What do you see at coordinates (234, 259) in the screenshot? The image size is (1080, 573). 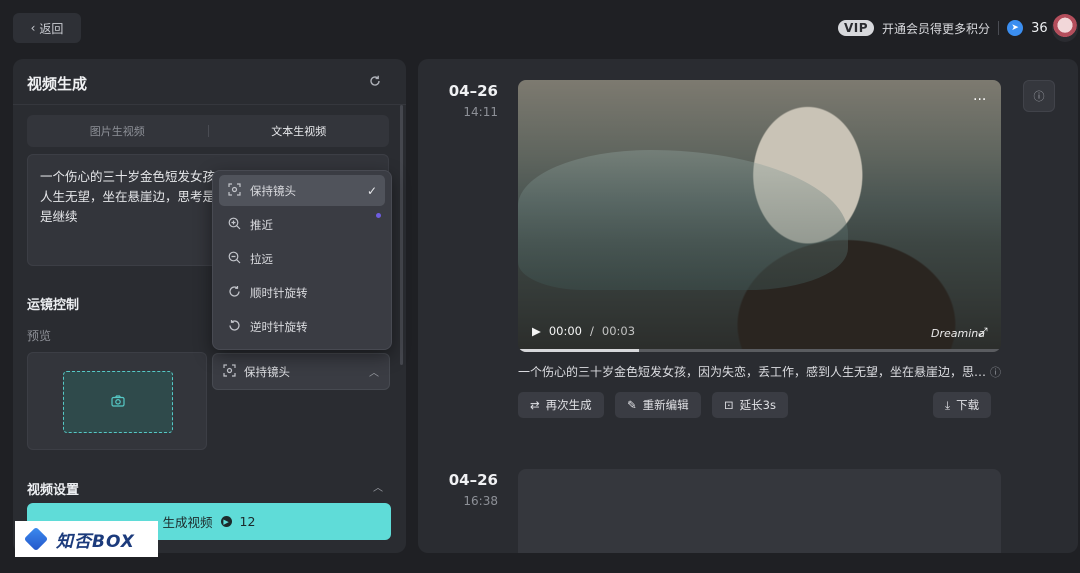 I see `zoom-out-icon` at bounding box center [234, 259].